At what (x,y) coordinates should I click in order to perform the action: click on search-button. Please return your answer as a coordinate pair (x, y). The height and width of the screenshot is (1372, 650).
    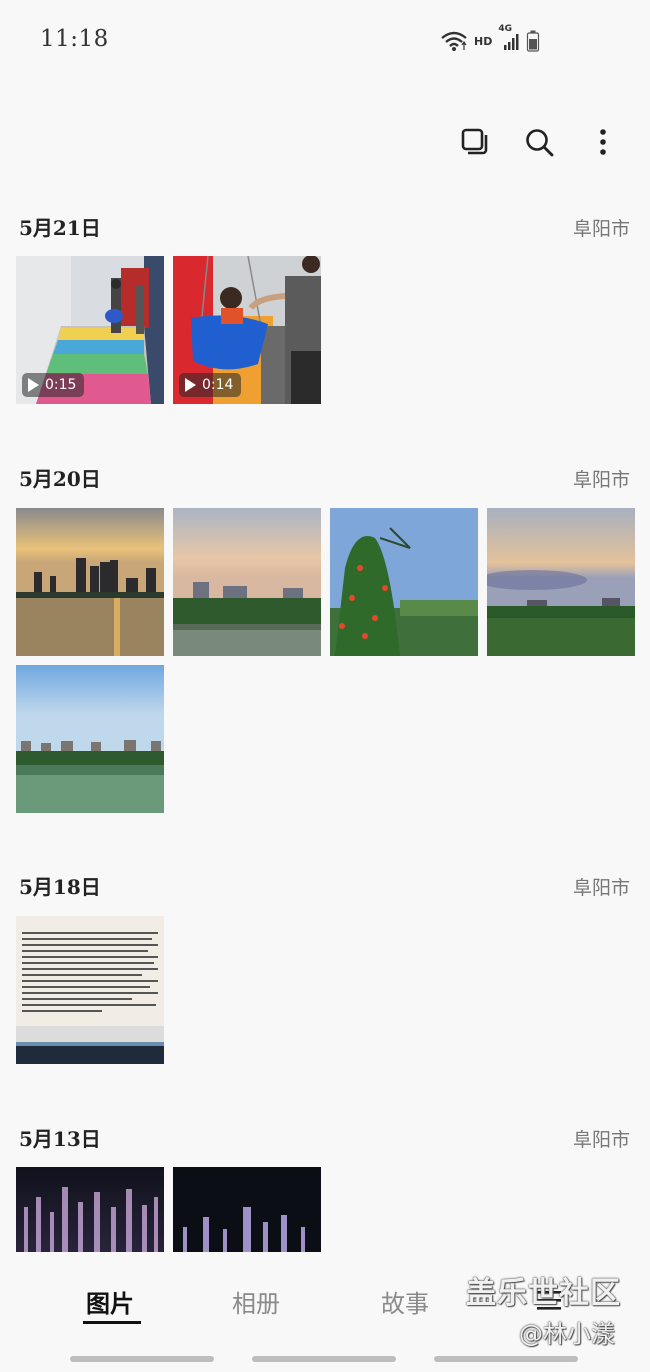
    Looking at the image, I should click on (539, 144).